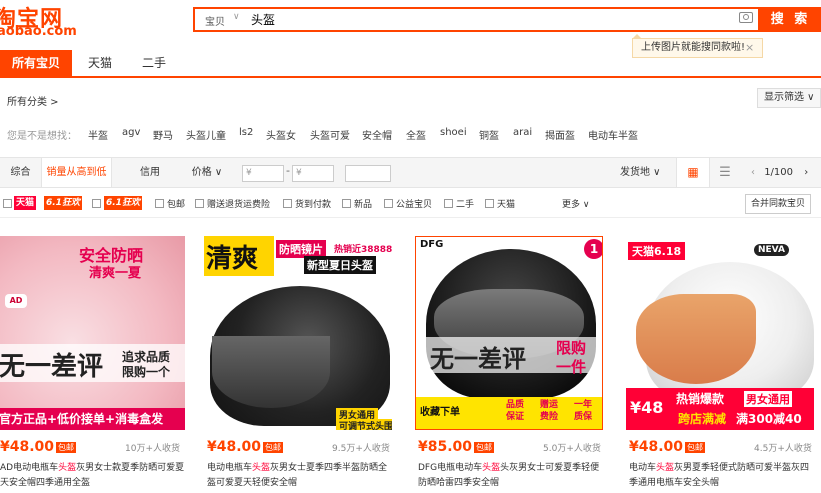  What do you see at coordinates (96, 203) in the screenshot?
I see `sale61-checkbox` at bounding box center [96, 203].